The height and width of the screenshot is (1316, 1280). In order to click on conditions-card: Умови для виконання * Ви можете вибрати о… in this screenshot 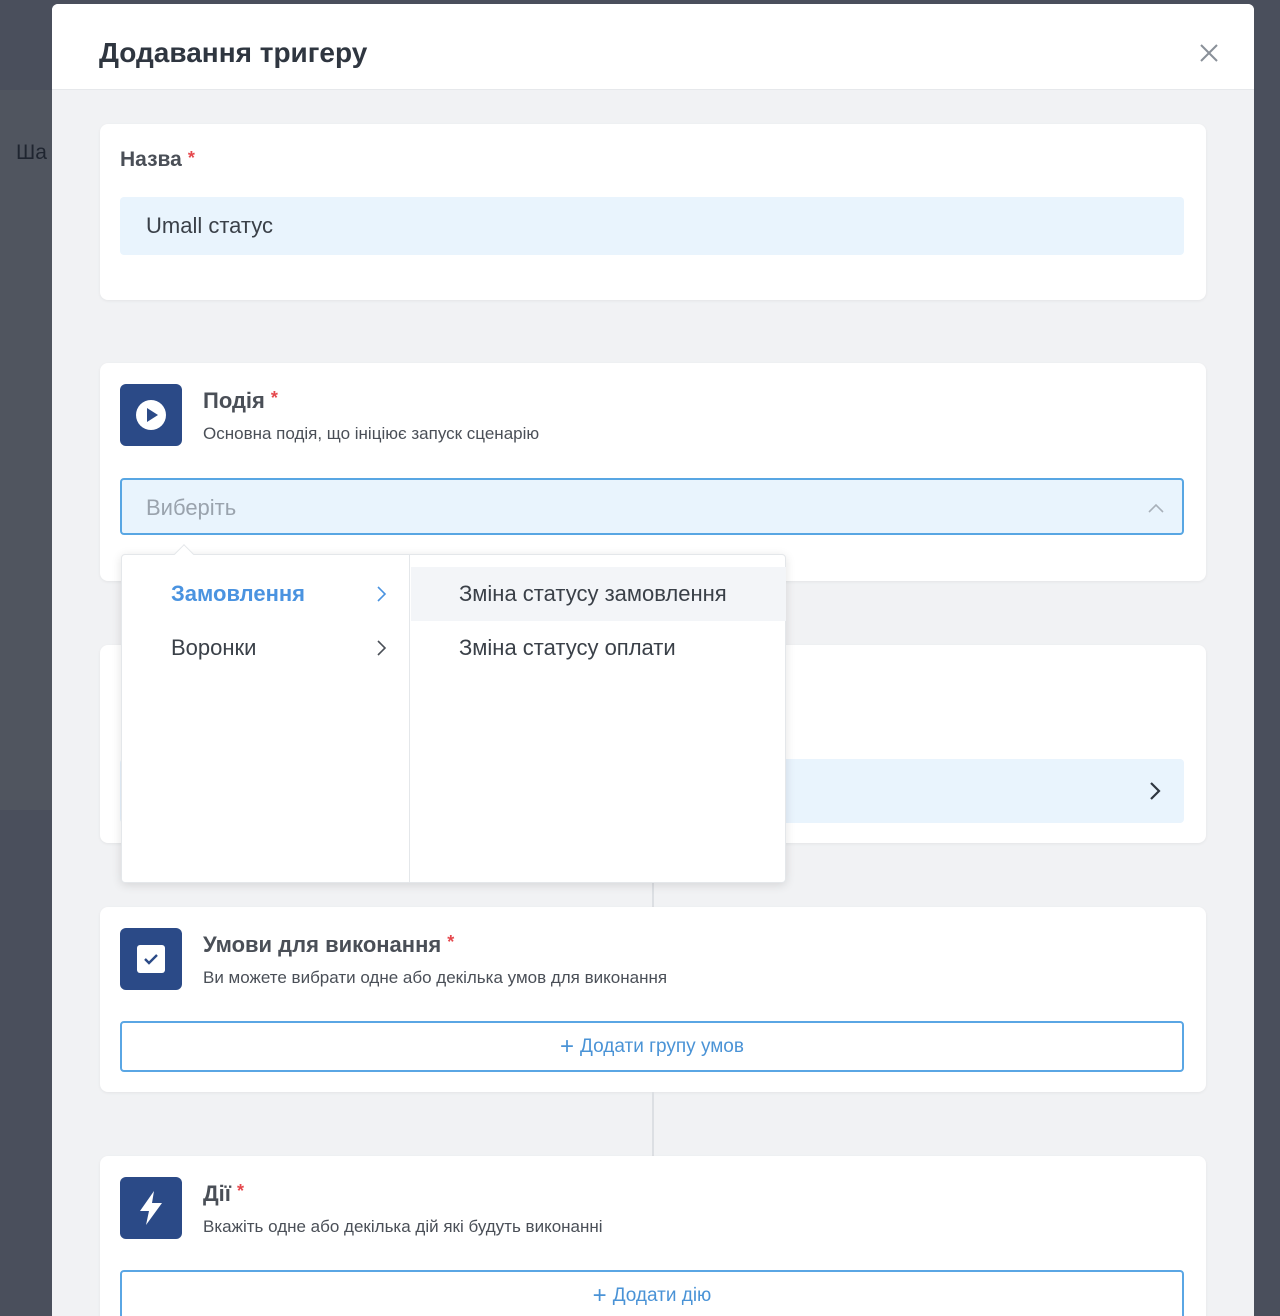, I will do `click(653, 999)`.